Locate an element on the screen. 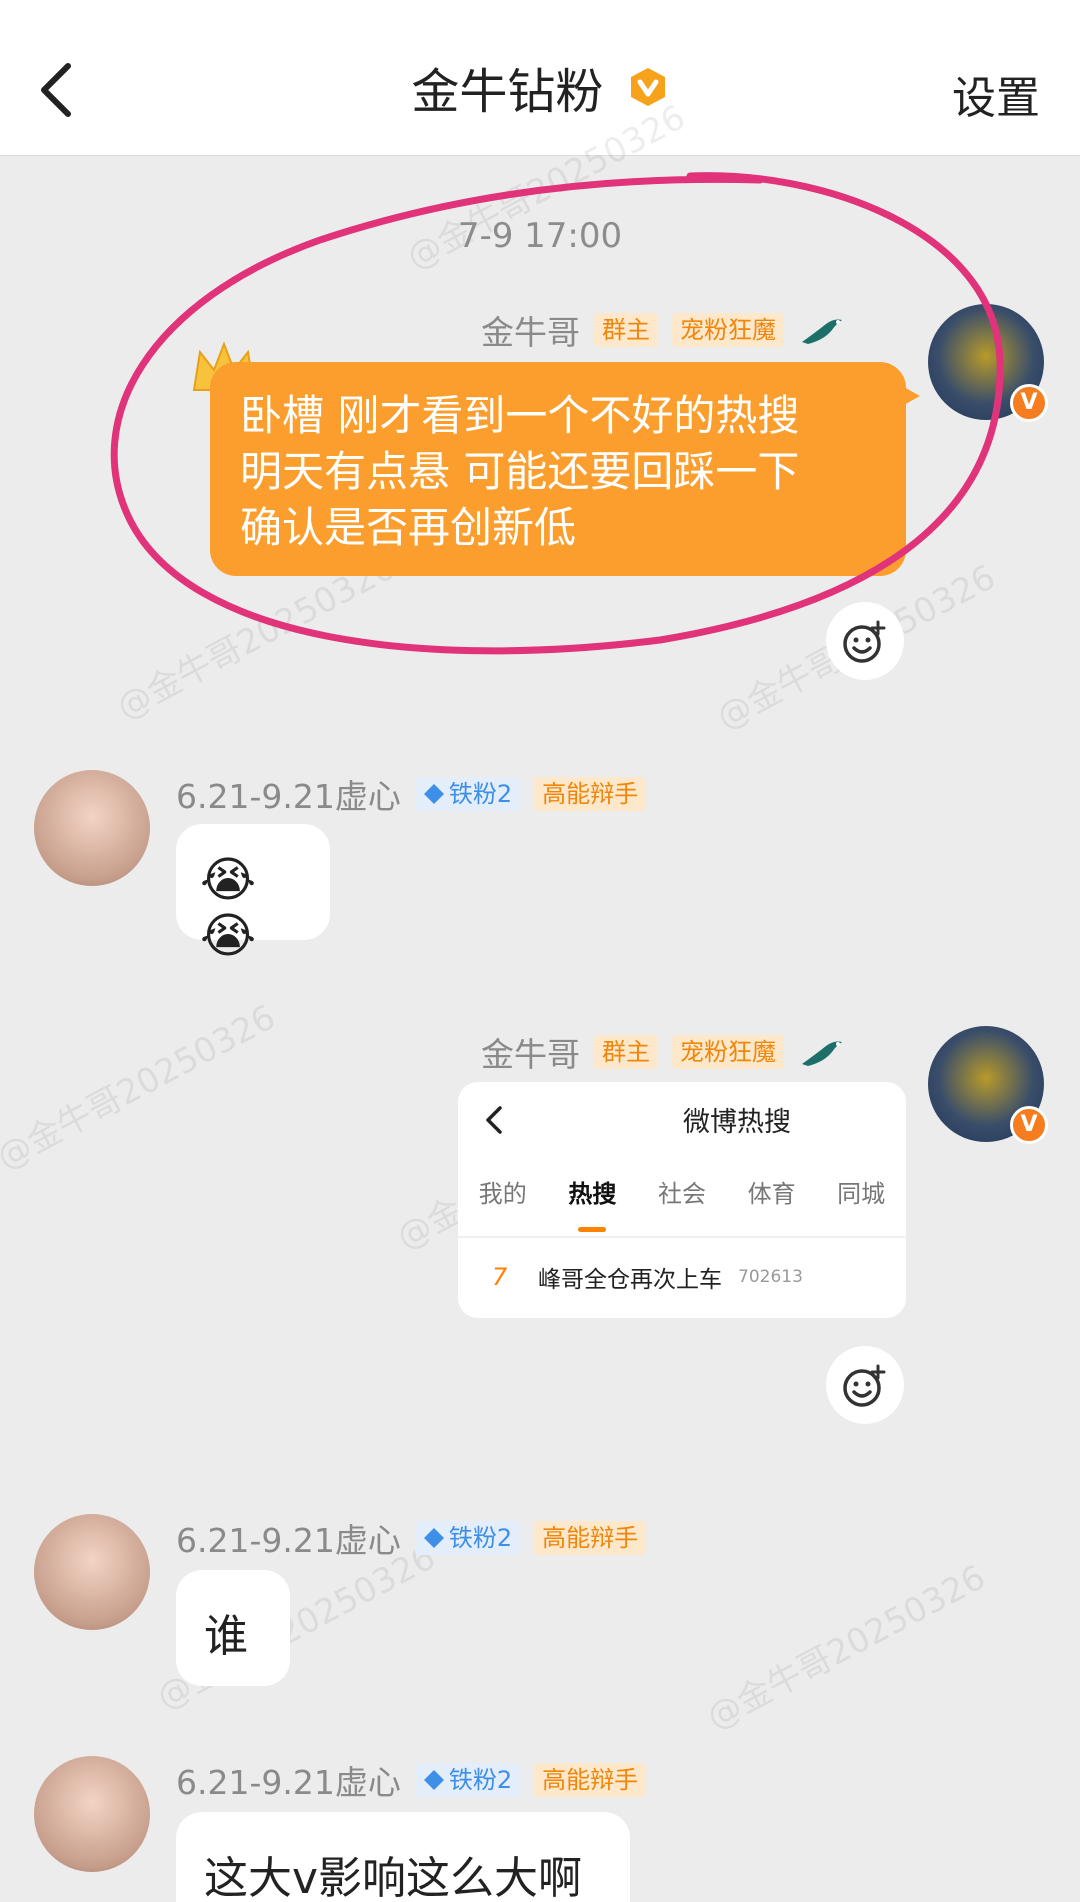 The height and width of the screenshot is (1902, 1080). tab-local: 同城 is located at coordinates (861, 1194).